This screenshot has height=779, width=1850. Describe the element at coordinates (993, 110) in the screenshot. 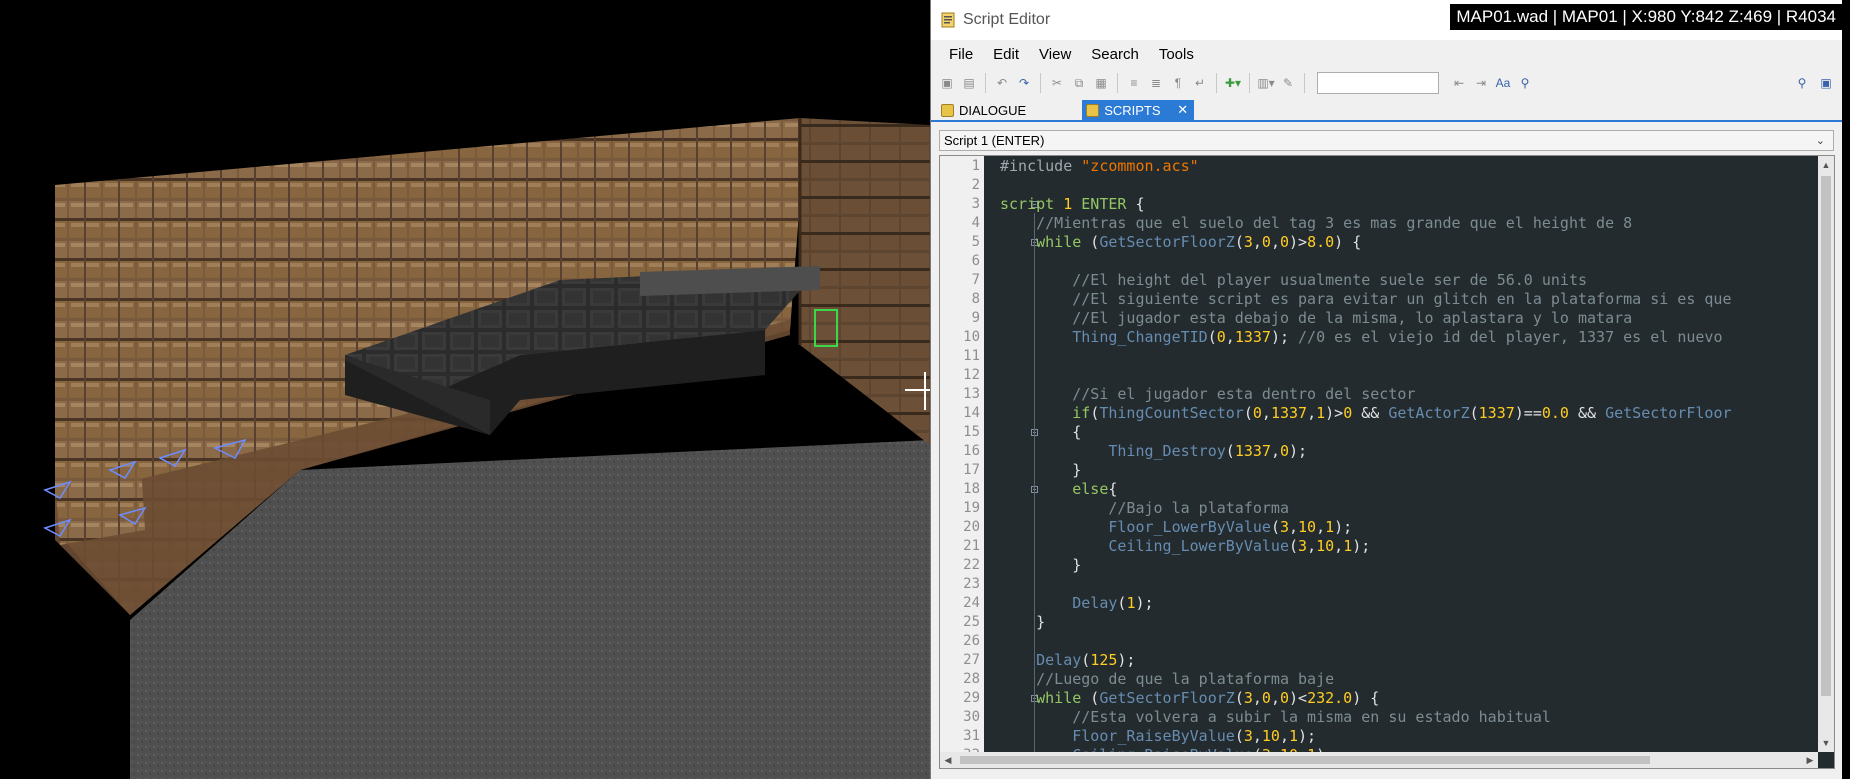

I see `tab-label: DIALOGUE` at that location.